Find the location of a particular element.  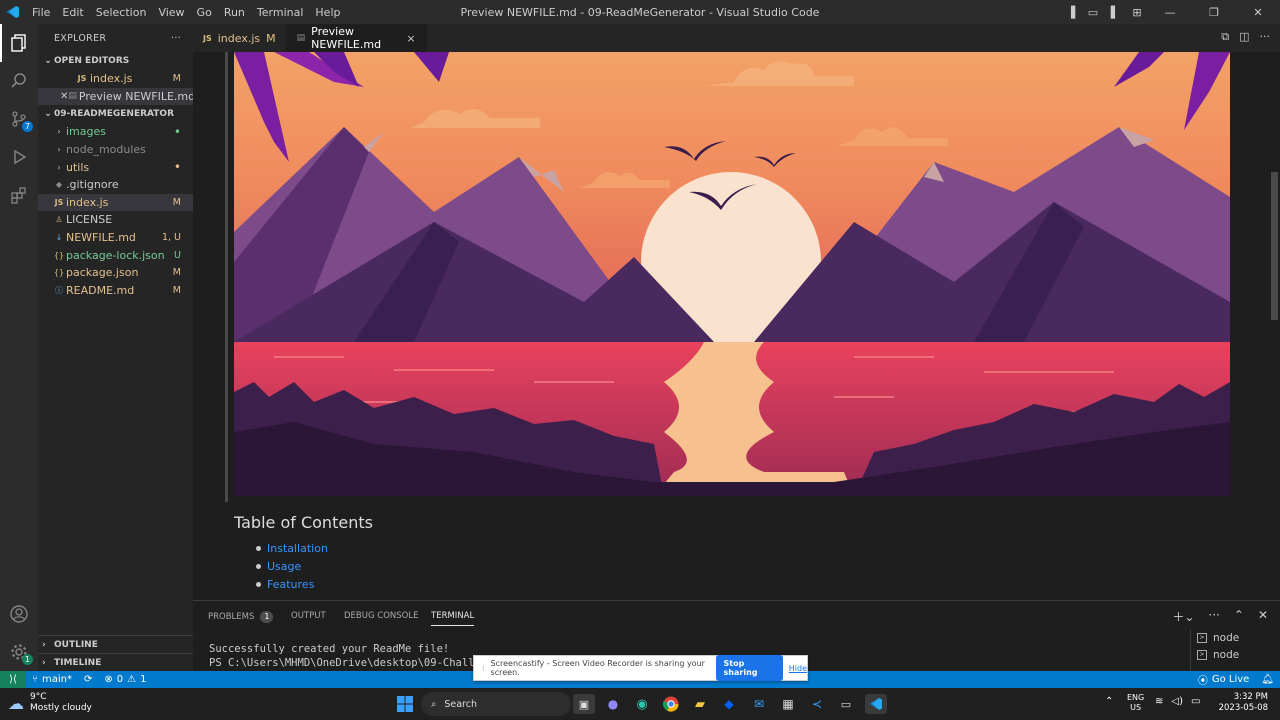

manage-gear-icon: 1 is located at coordinates (19, 652).